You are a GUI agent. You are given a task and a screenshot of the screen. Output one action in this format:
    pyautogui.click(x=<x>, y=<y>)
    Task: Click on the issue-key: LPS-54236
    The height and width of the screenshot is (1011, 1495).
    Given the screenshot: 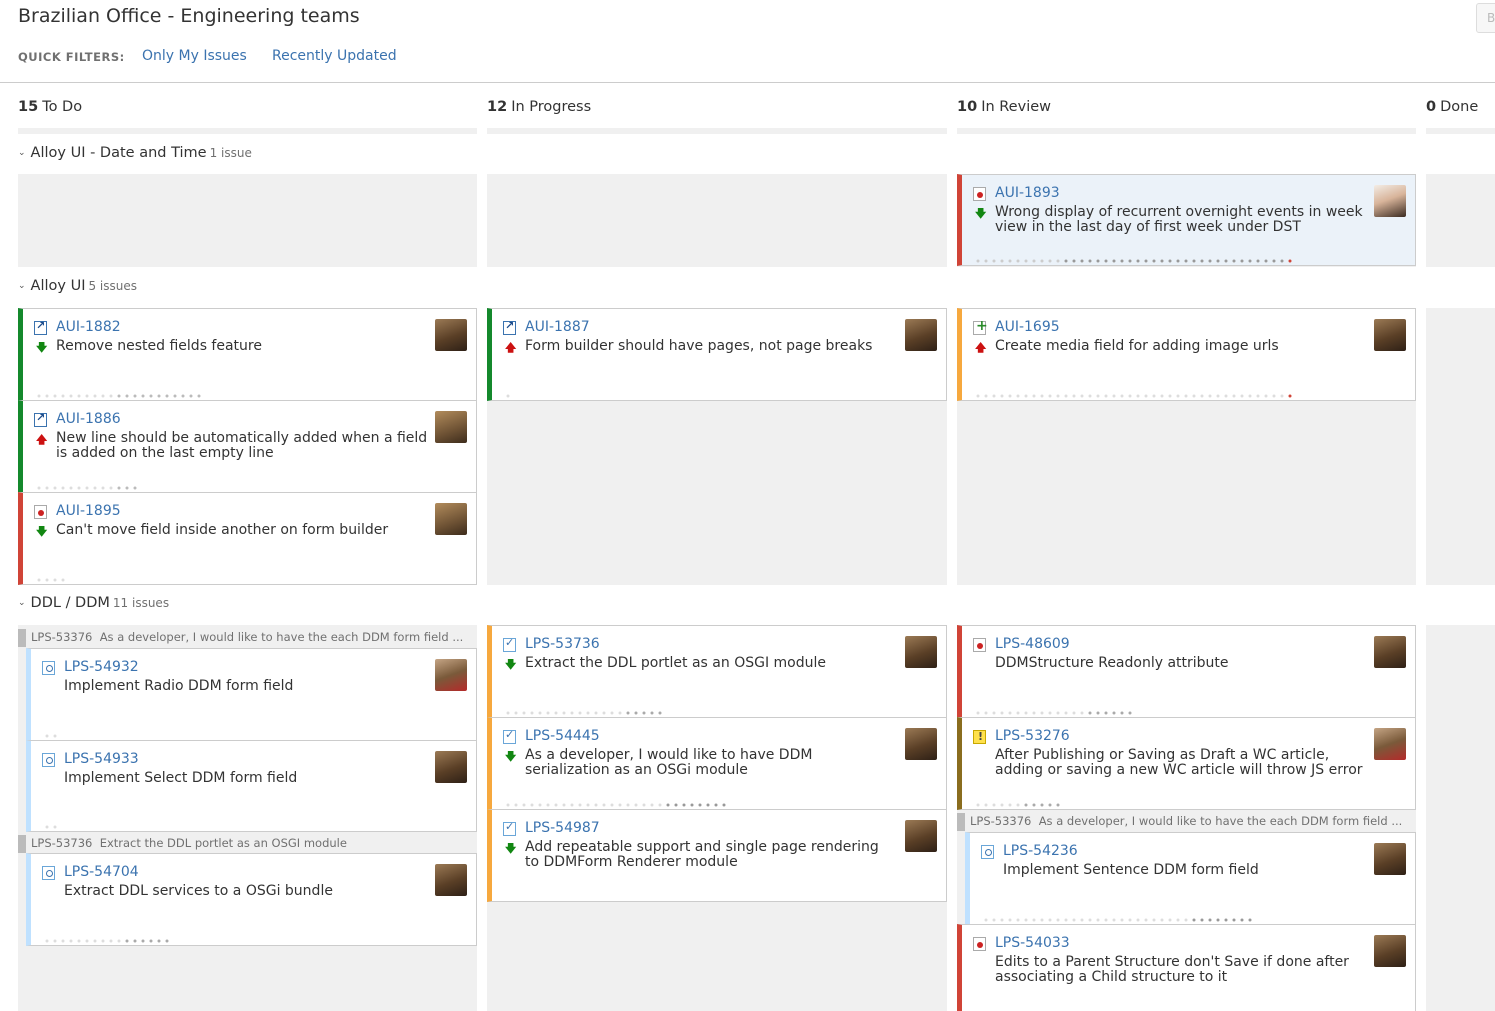 What is the action you would take?
    pyautogui.click(x=1040, y=851)
    